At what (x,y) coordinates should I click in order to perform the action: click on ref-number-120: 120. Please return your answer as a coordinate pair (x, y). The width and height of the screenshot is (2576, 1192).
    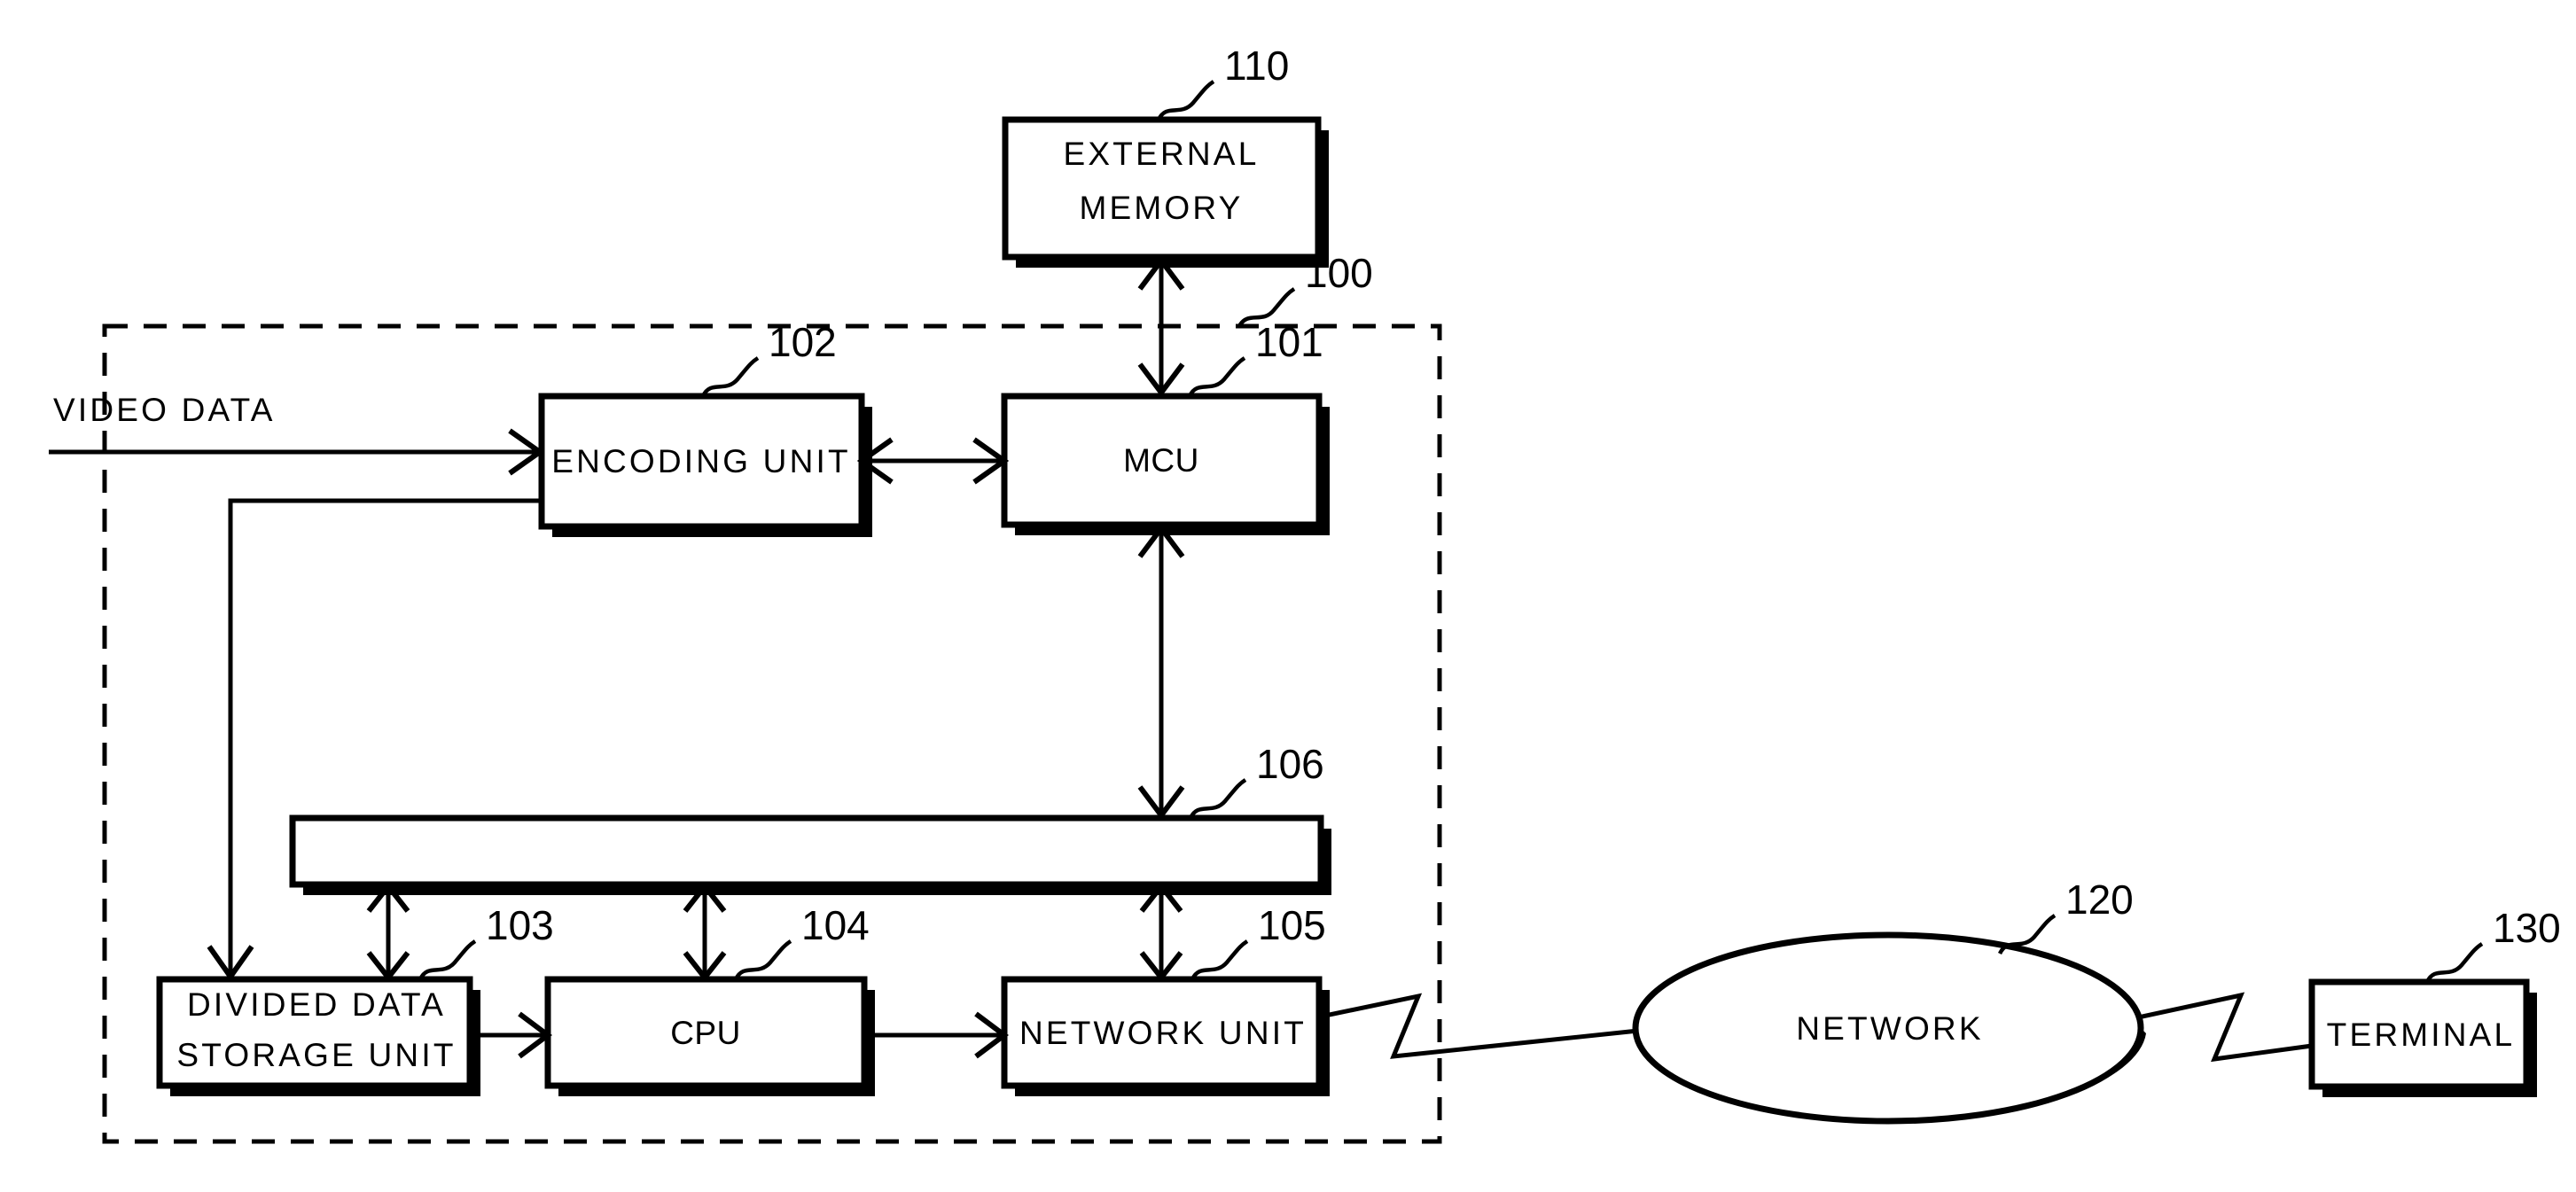
    Looking at the image, I should click on (2099, 899).